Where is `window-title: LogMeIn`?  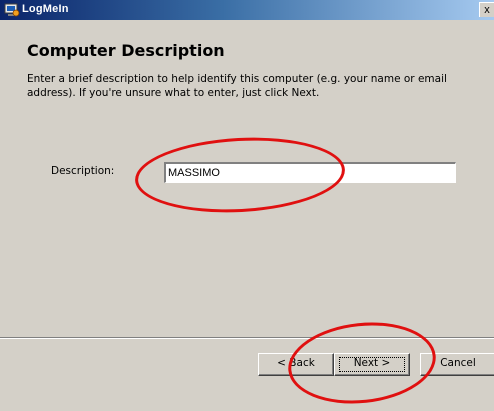 window-title: LogMeIn is located at coordinates (45, 9).